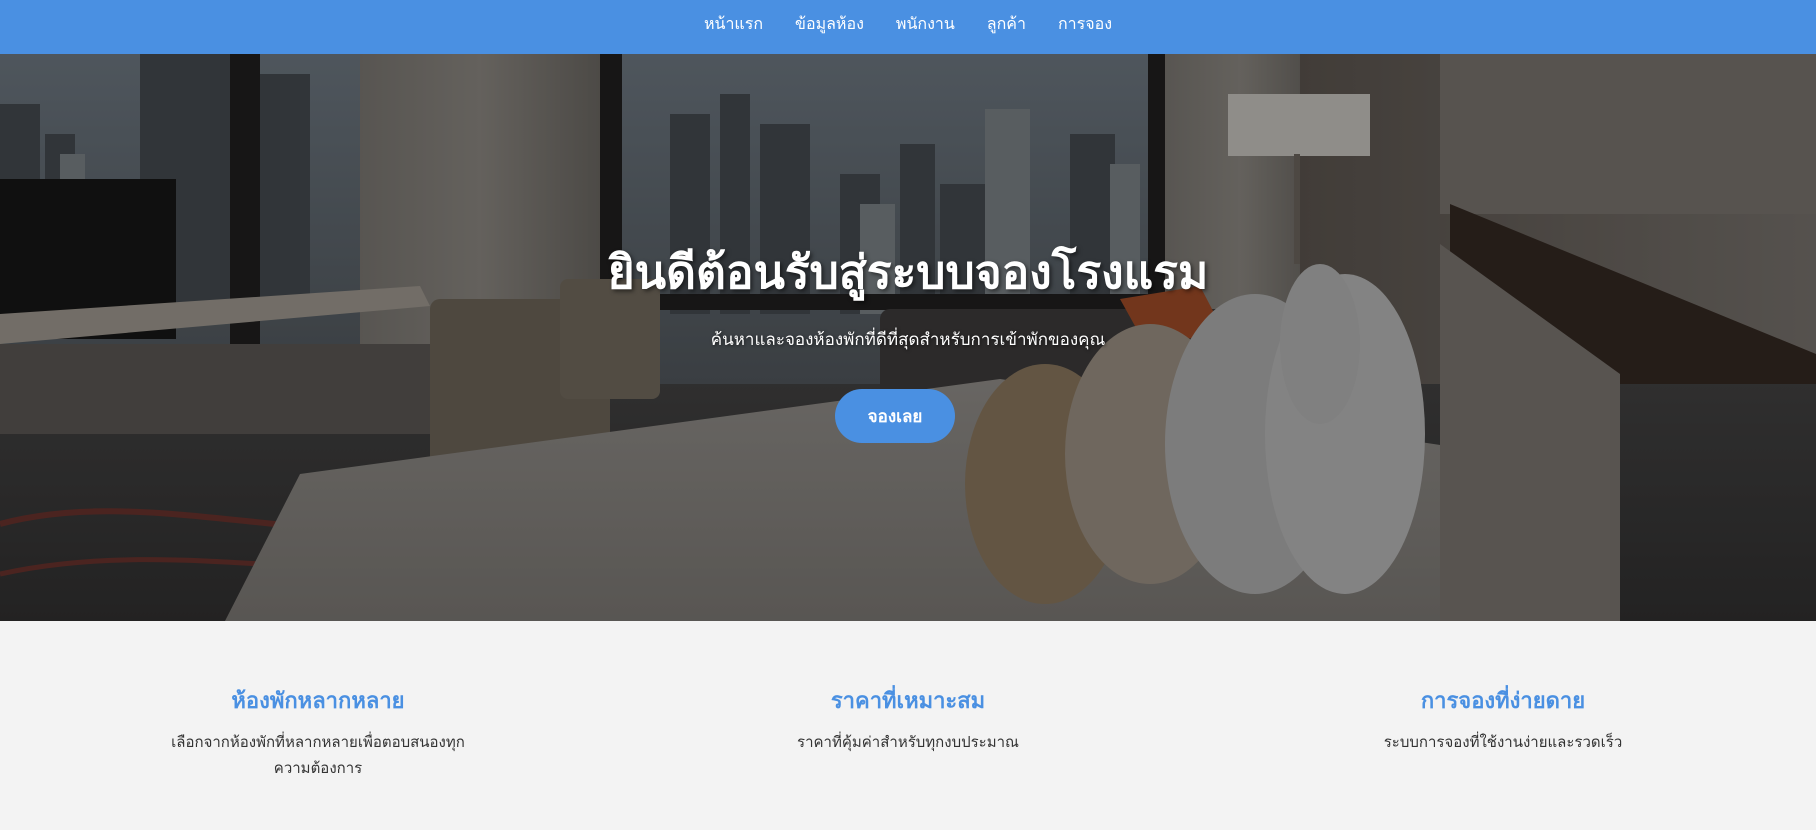 The image size is (1816, 830). Describe the element at coordinates (1503, 701) in the screenshot. I see `feature-title: การจองที่ง่ายดาย` at that location.